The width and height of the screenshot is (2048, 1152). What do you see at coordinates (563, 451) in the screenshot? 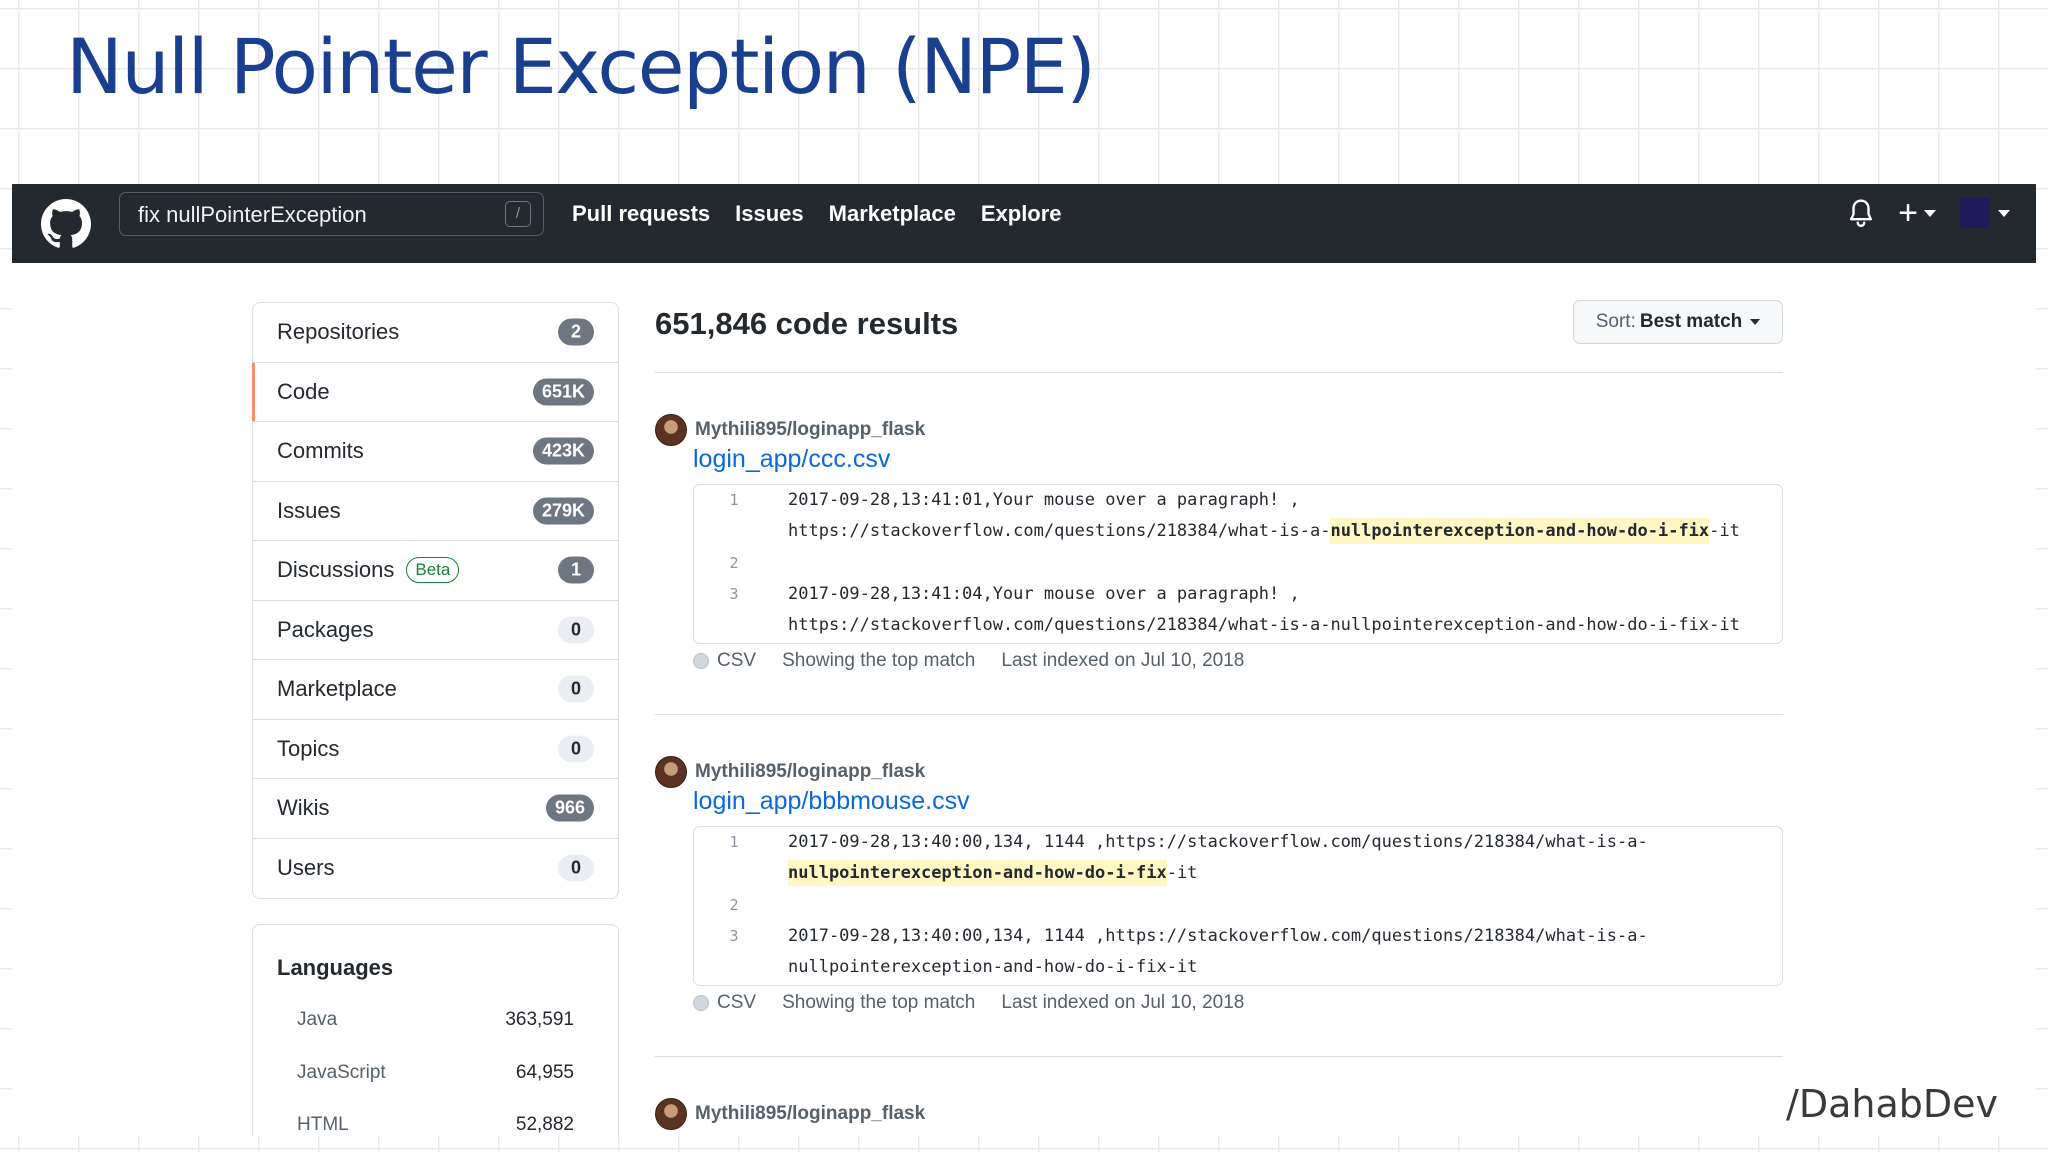
I see `count-badge: 423K` at bounding box center [563, 451].